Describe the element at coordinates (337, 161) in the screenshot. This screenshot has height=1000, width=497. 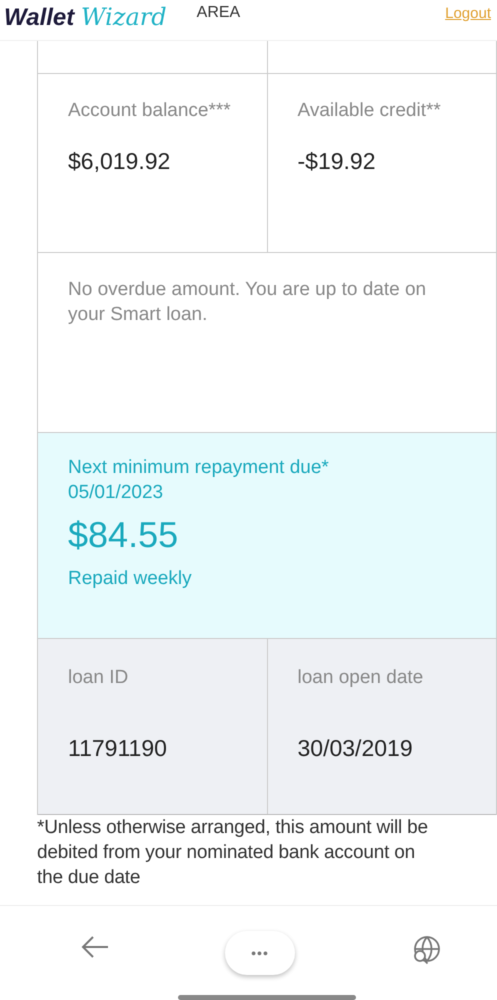
I see `summary-value: -$19.92` at that location.